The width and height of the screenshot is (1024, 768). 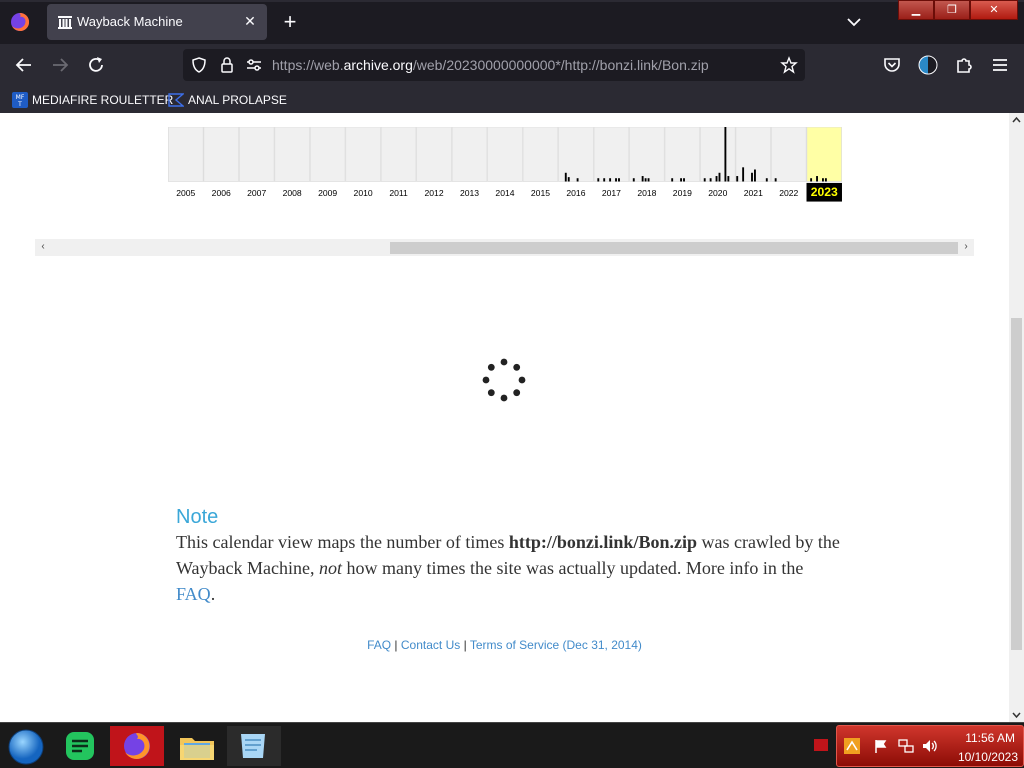 I want to click on year-label-2005: 2005, so click(x=185, y=193).